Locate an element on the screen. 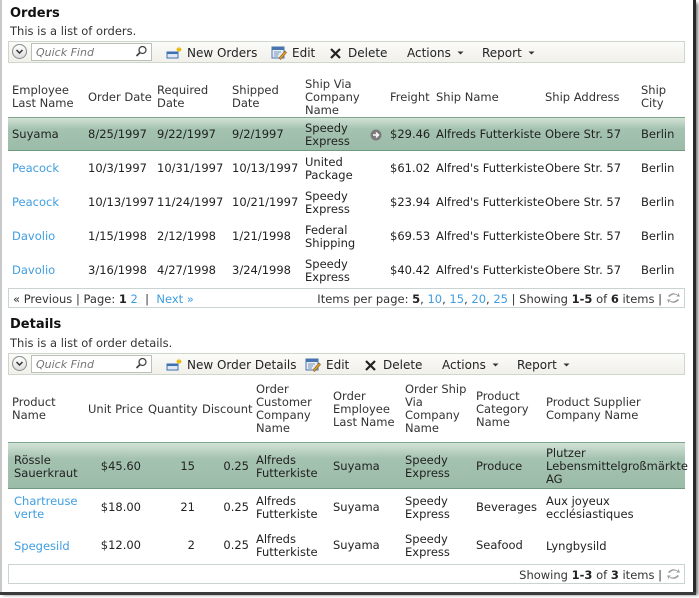  details-actions-menu: Actions is located at coordinates (471, 365).